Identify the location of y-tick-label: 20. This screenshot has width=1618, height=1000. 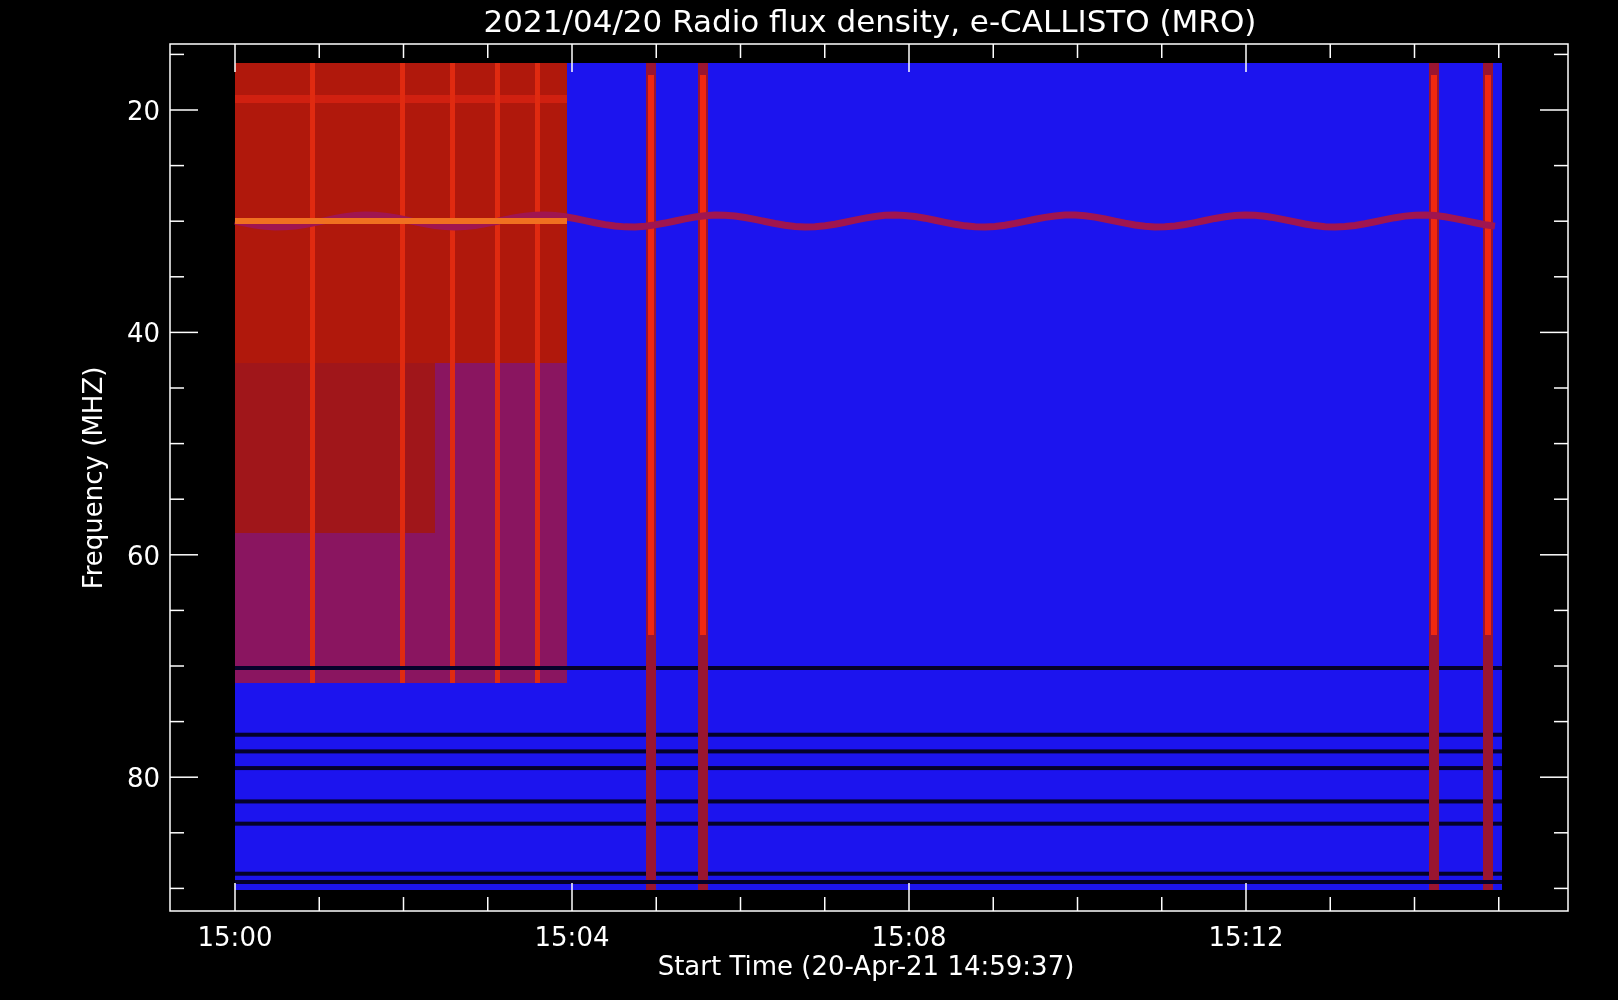
(143, 111).